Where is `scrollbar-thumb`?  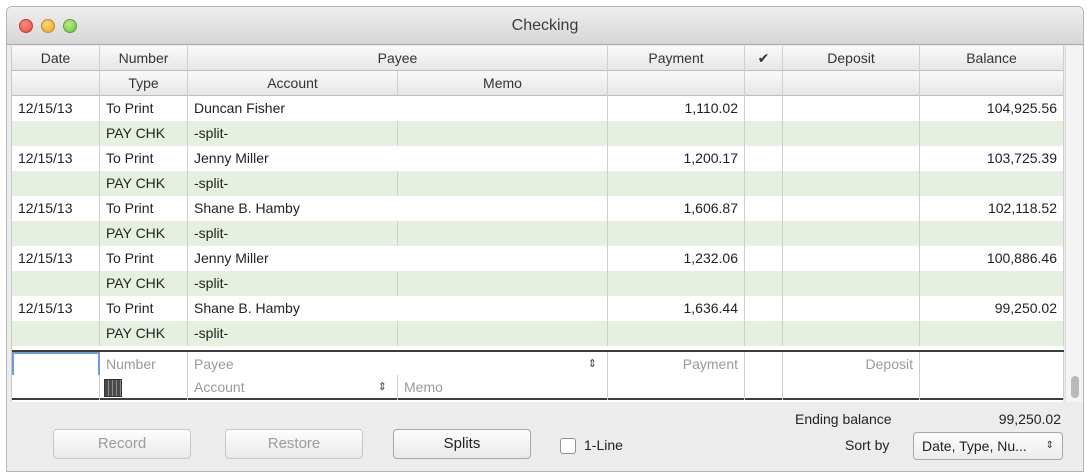 scrollbar-thumb is located at coordinates (1075, 387).